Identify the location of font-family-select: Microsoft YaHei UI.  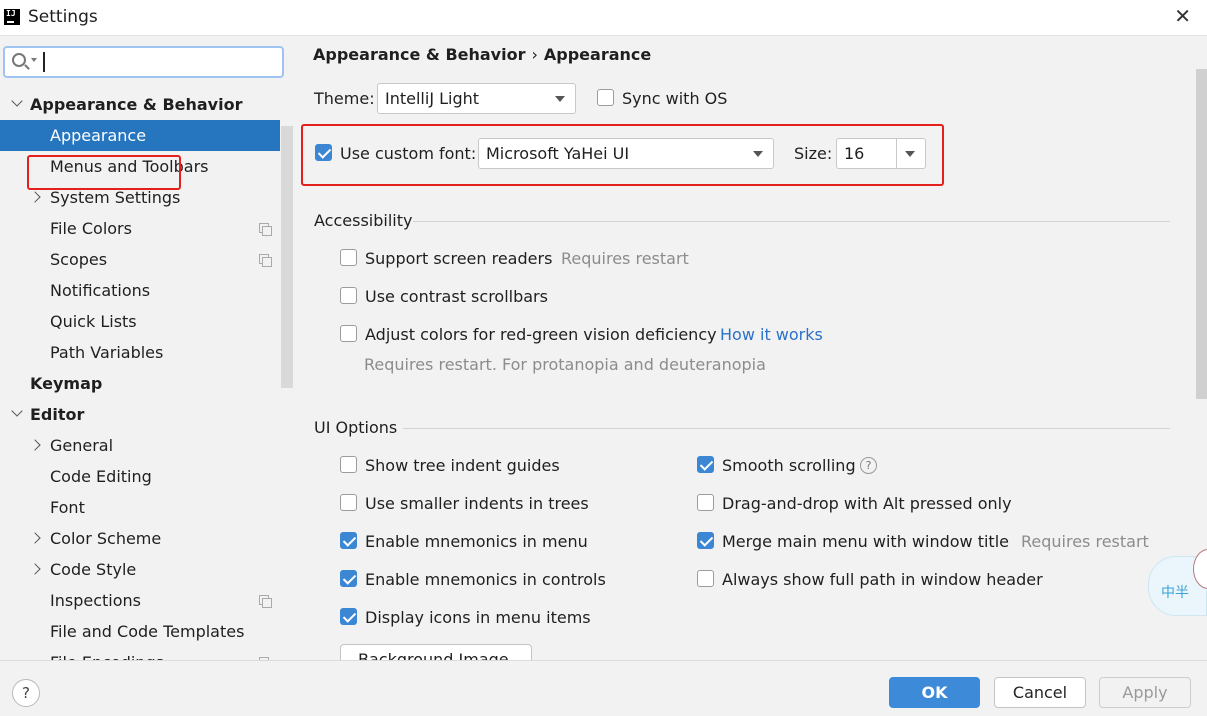
(626, 153).